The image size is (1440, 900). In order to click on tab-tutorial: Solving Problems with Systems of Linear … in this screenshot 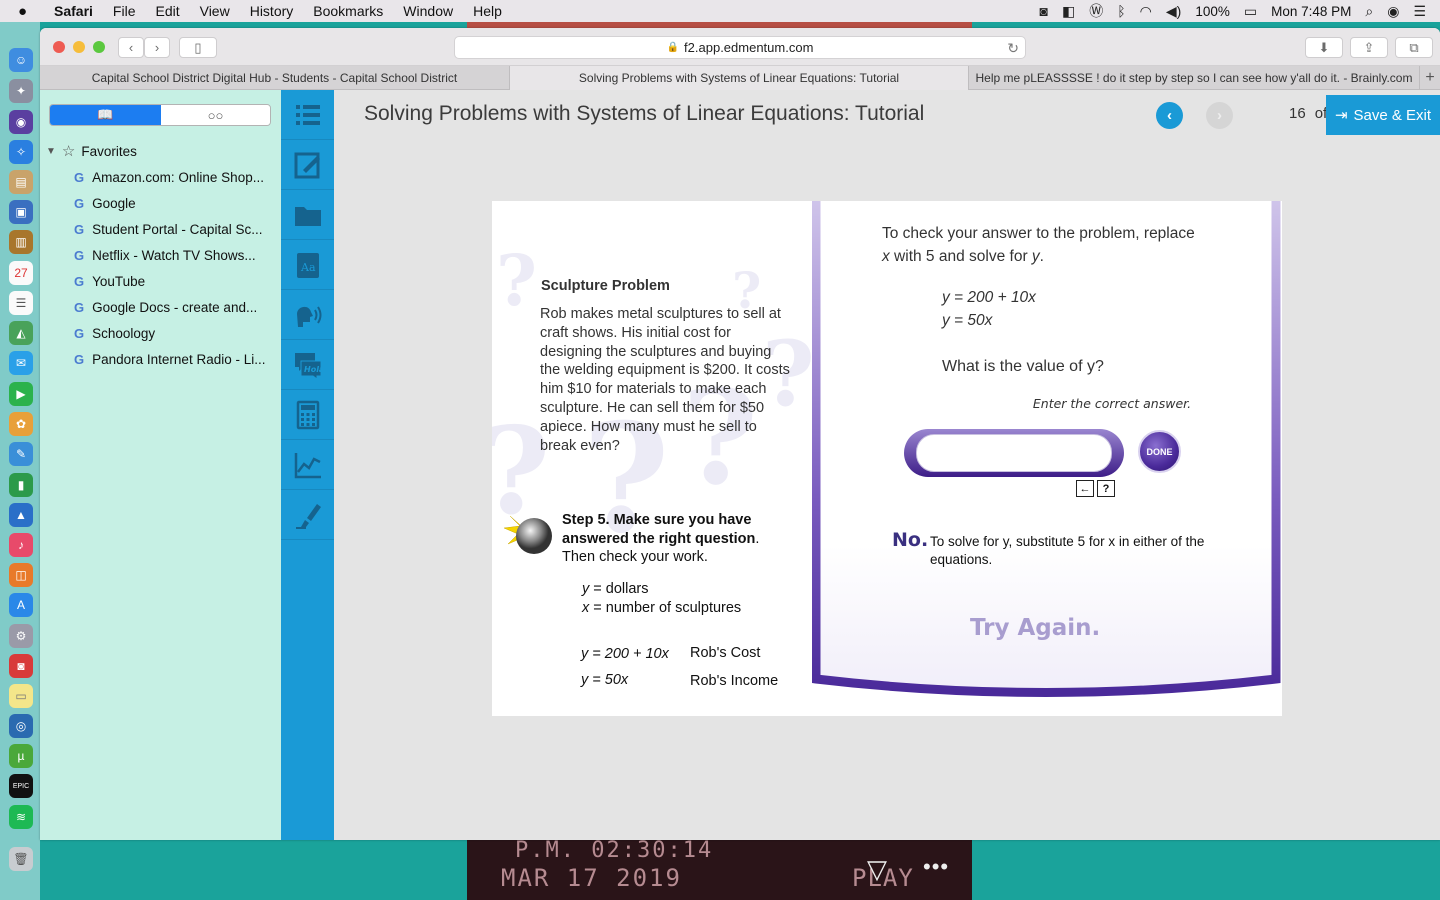, I will do `click(739, 78)`.